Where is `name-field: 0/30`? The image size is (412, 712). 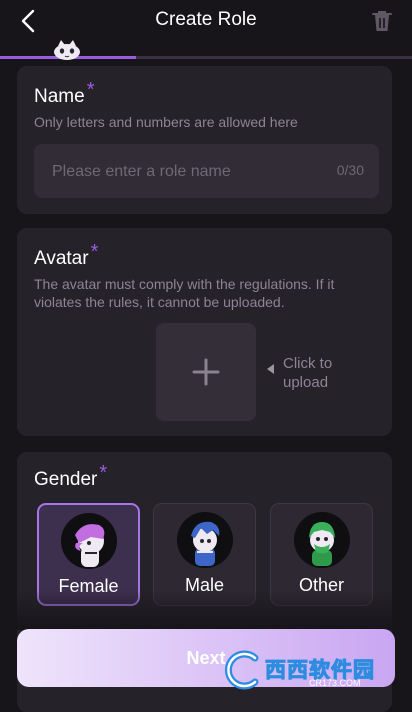
name-field: 0/30 is located at coordinates (206, 172).